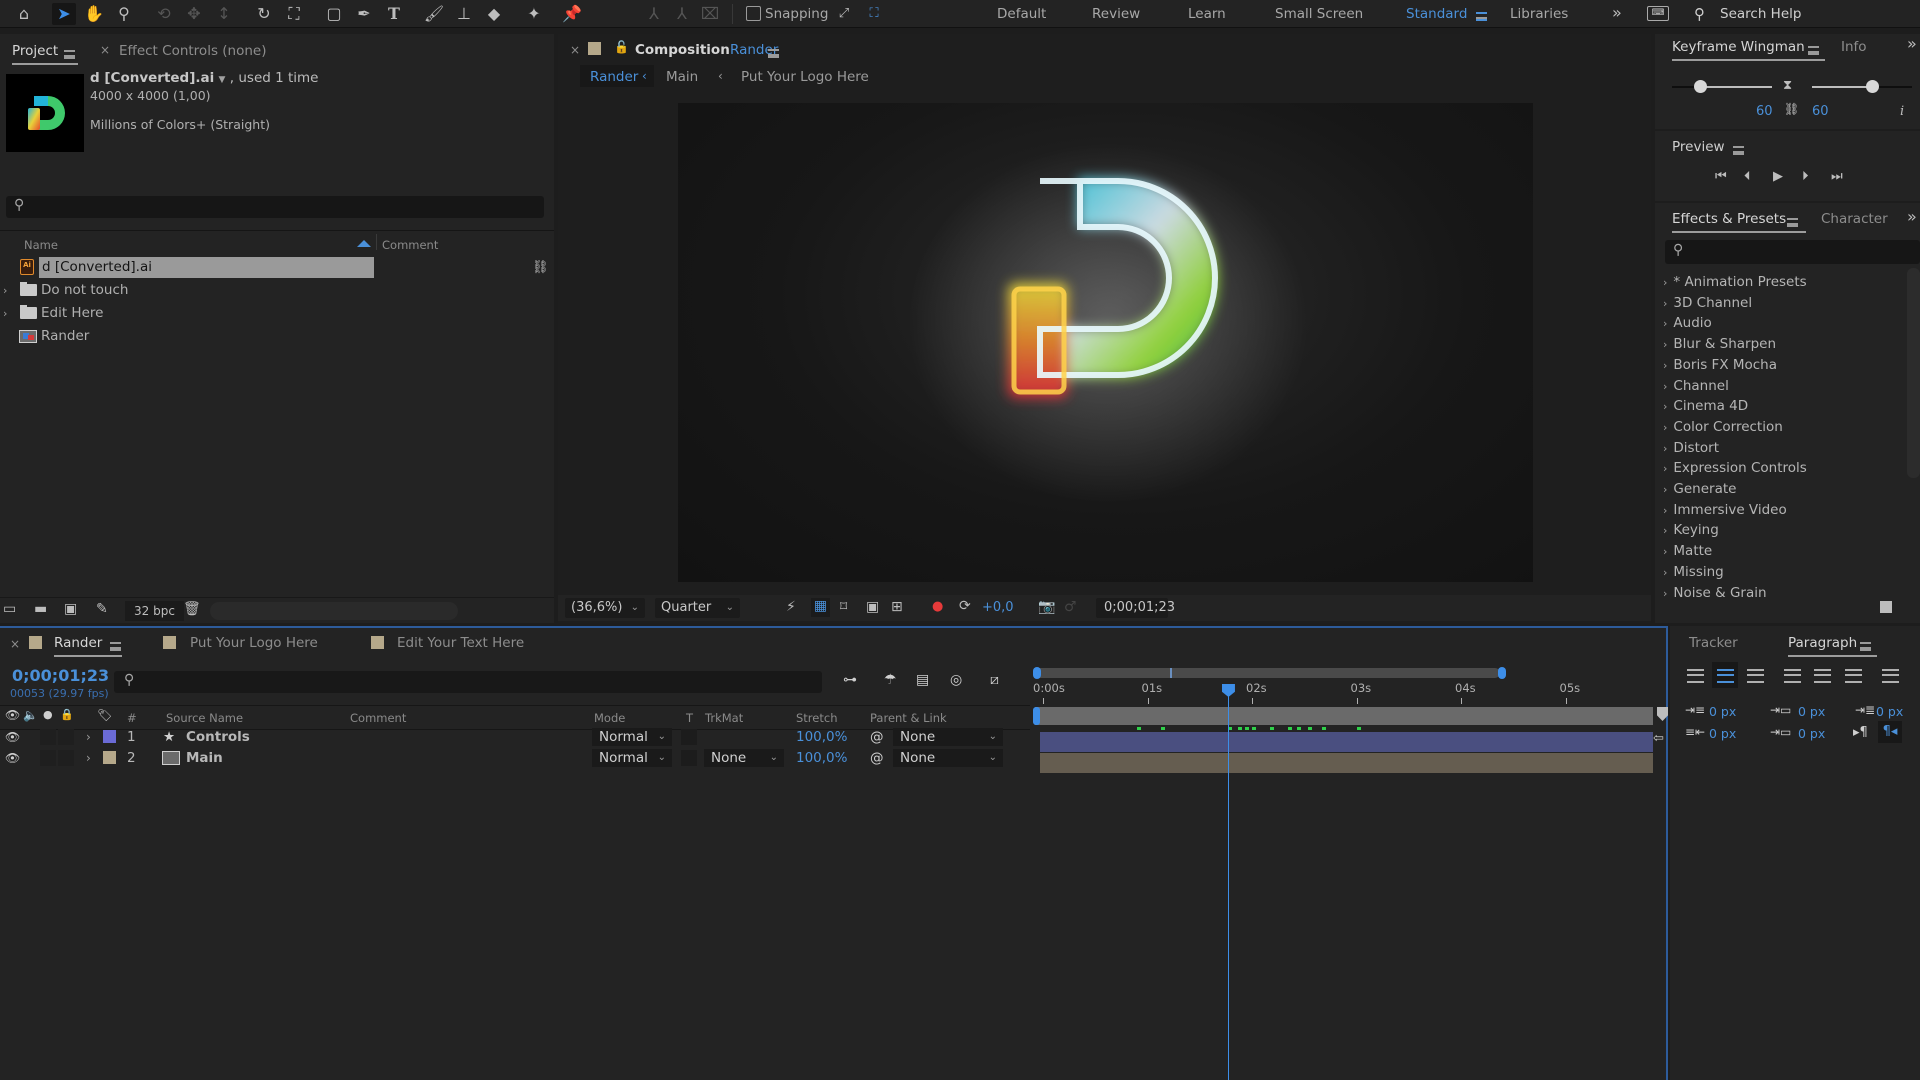 This screenshot has height=1080, width=1920. Describe the element at coordinates (1700, 86) in the screenshot. I see `ease-in-slider-handle` at that location.